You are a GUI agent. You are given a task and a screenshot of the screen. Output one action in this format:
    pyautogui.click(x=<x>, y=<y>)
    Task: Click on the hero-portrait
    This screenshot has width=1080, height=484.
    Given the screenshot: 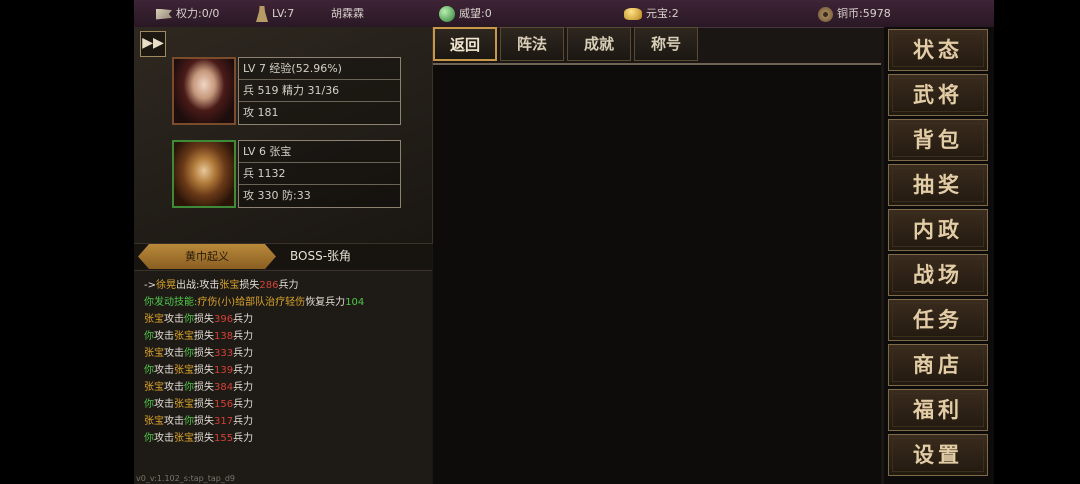 What is the action you would take?
    pyautogui.click(x=204, y=91)
    